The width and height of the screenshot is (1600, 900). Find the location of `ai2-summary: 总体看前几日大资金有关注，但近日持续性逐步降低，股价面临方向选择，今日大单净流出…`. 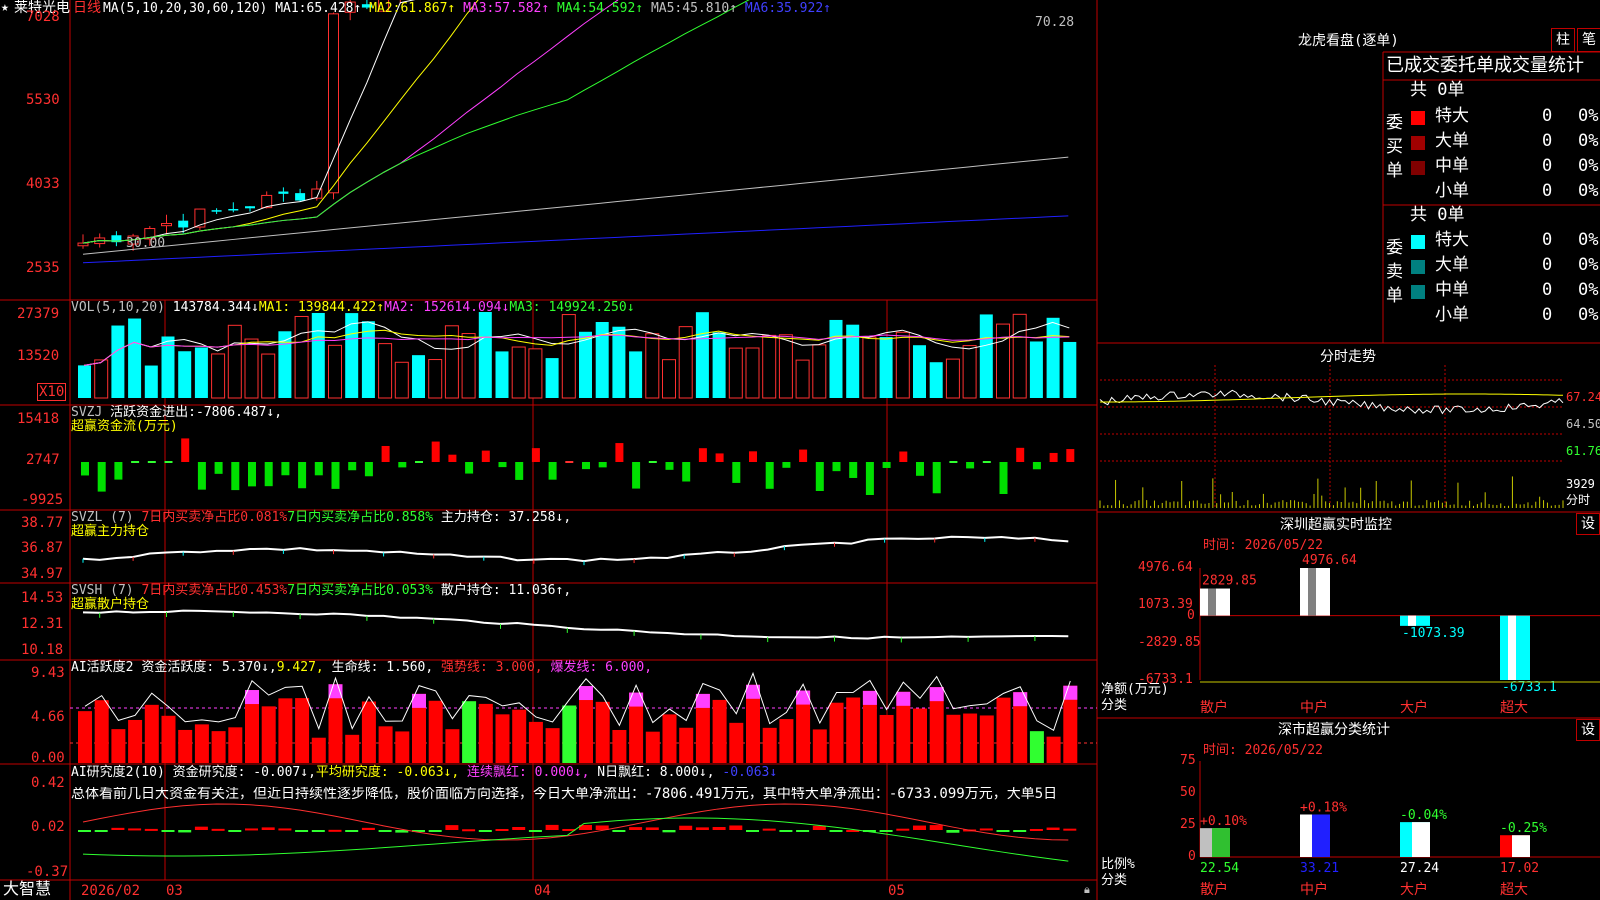

ai2-summary: 总体看前几日大资金有关注，但近日持续性逐步降低，股价面临方向选择，今日大单净流出… is located at coordinates (564, 794).